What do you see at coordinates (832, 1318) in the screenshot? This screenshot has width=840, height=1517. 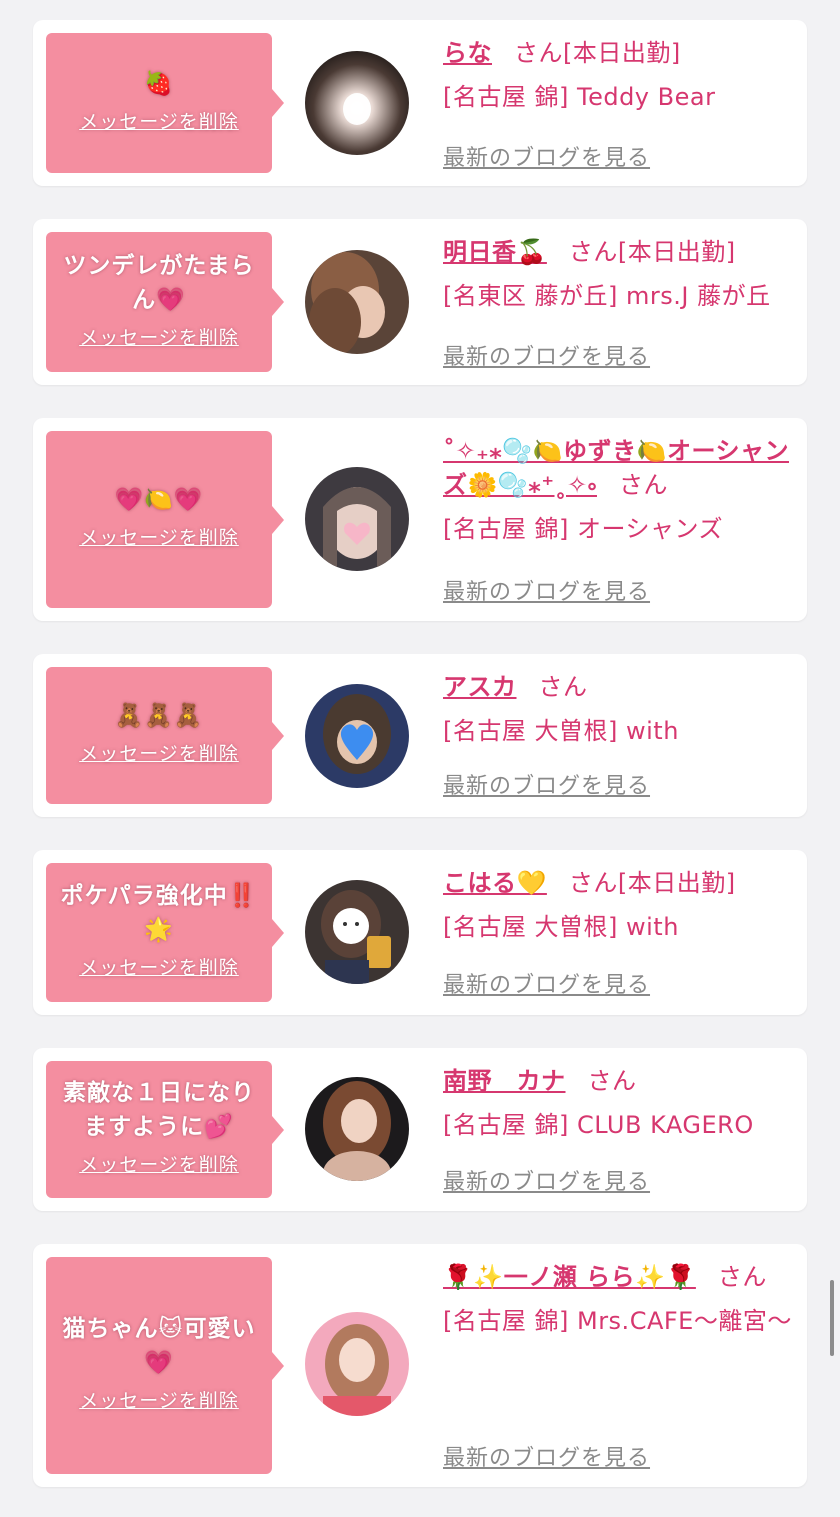 I see `scrollbar` at bounding box center [832, 1318].